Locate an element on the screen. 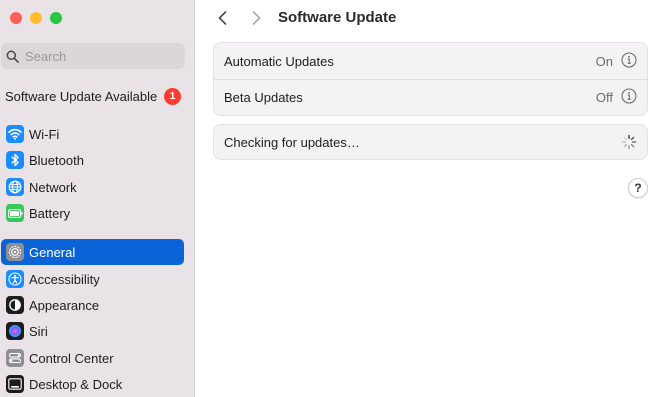 This screenshot has width=655, height=397. update-count-badge: 1 is located at coordinates (172, 96).